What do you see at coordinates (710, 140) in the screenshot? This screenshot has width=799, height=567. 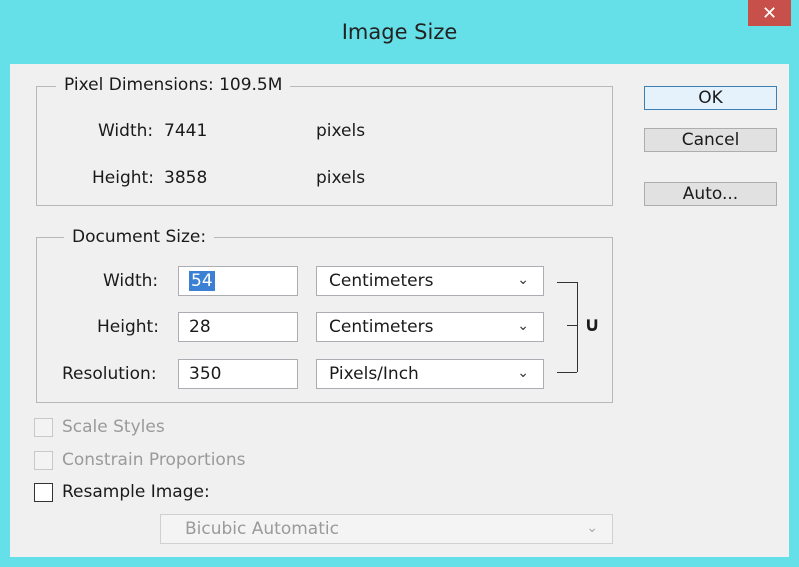 I see `cancel-button: Cancel` at bounding box center [710, 140].